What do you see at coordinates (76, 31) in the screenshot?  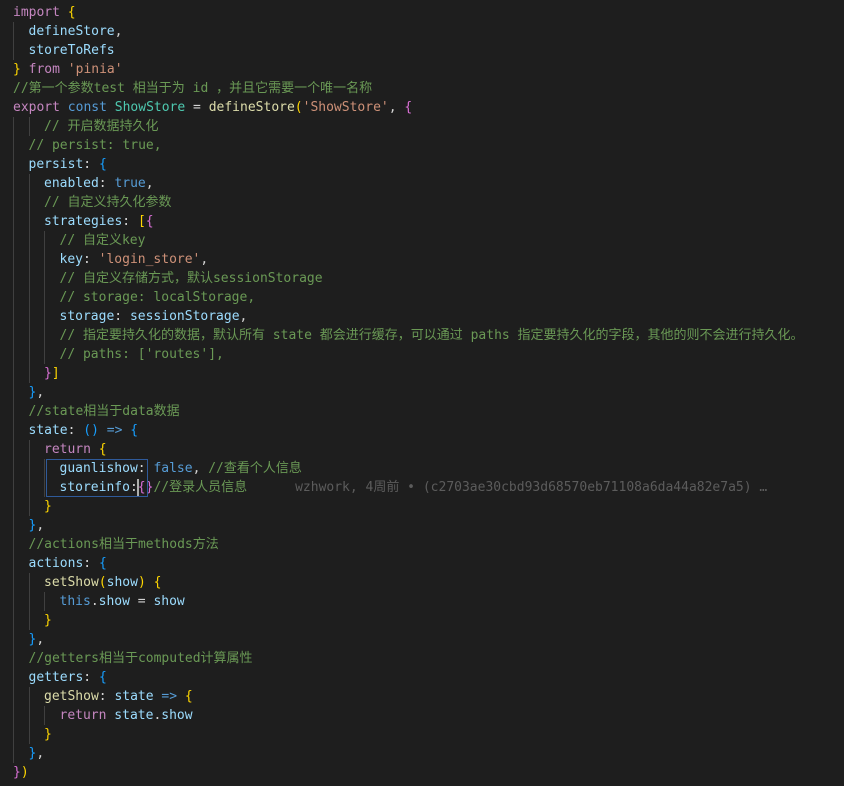 I see `code-text: defineStore,` at bounding box center [76, 31].